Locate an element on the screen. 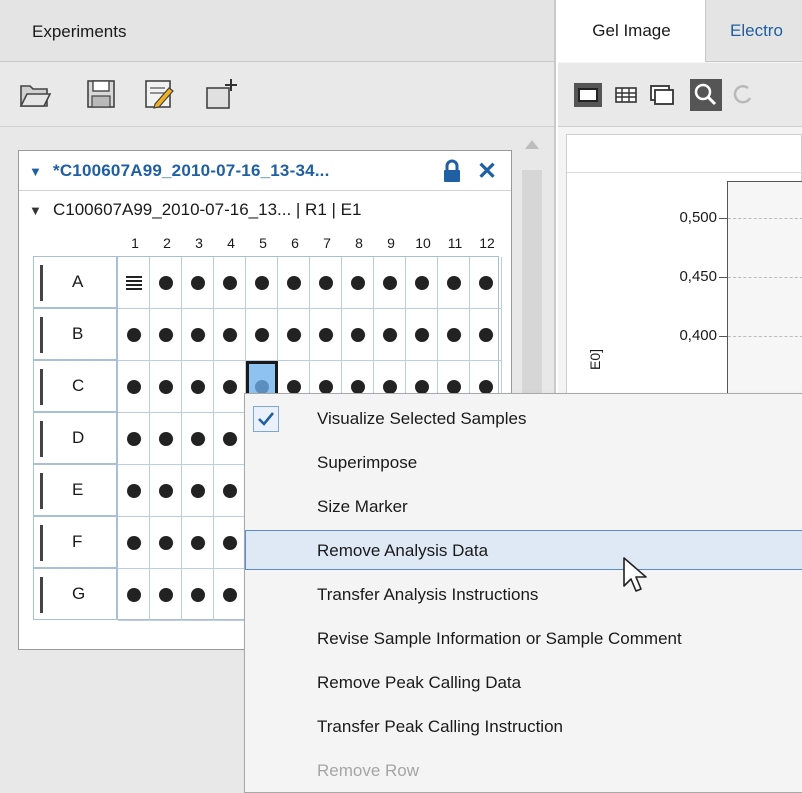  grid-view-button is located at coordinates (626, 95).